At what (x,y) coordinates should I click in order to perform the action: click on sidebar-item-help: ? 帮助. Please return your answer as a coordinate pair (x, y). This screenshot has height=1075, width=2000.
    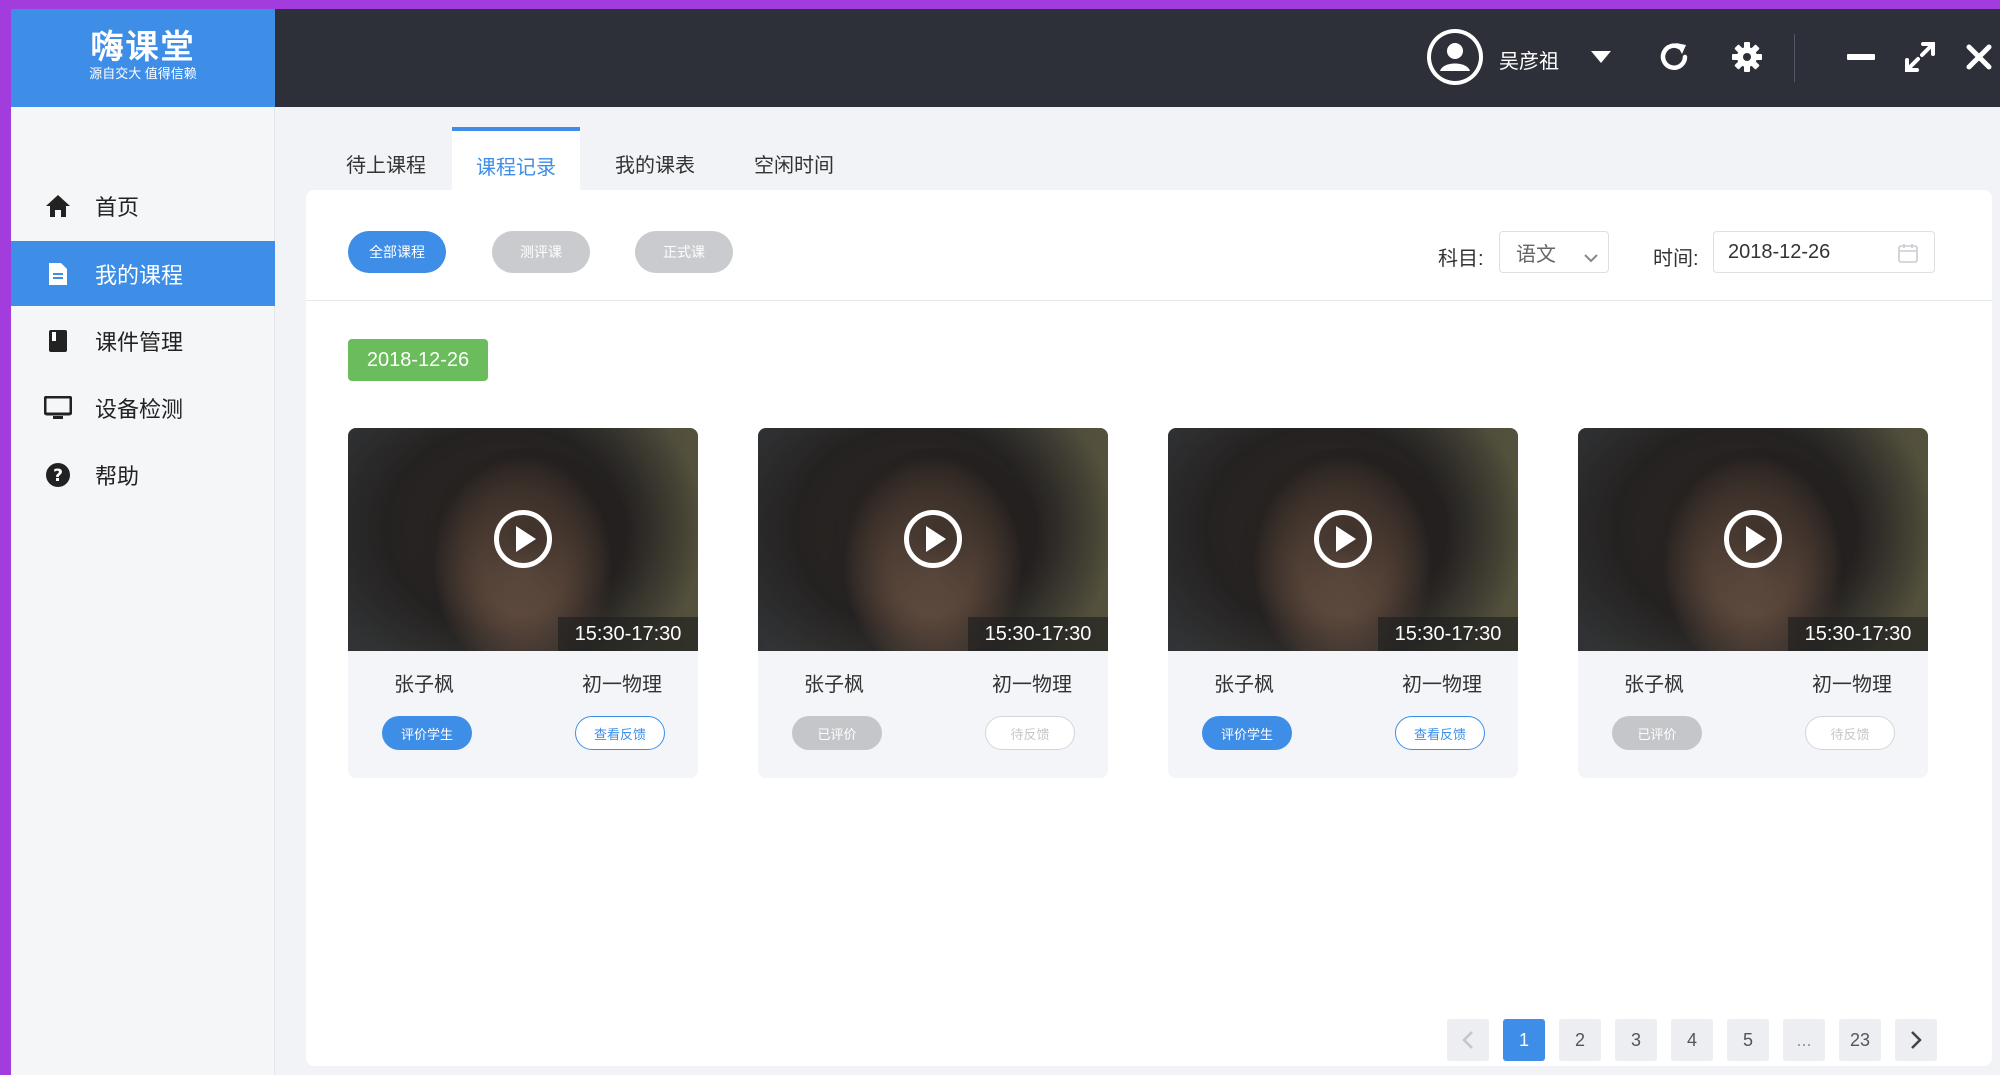
    Looking at the image, I should click on (143, 474).